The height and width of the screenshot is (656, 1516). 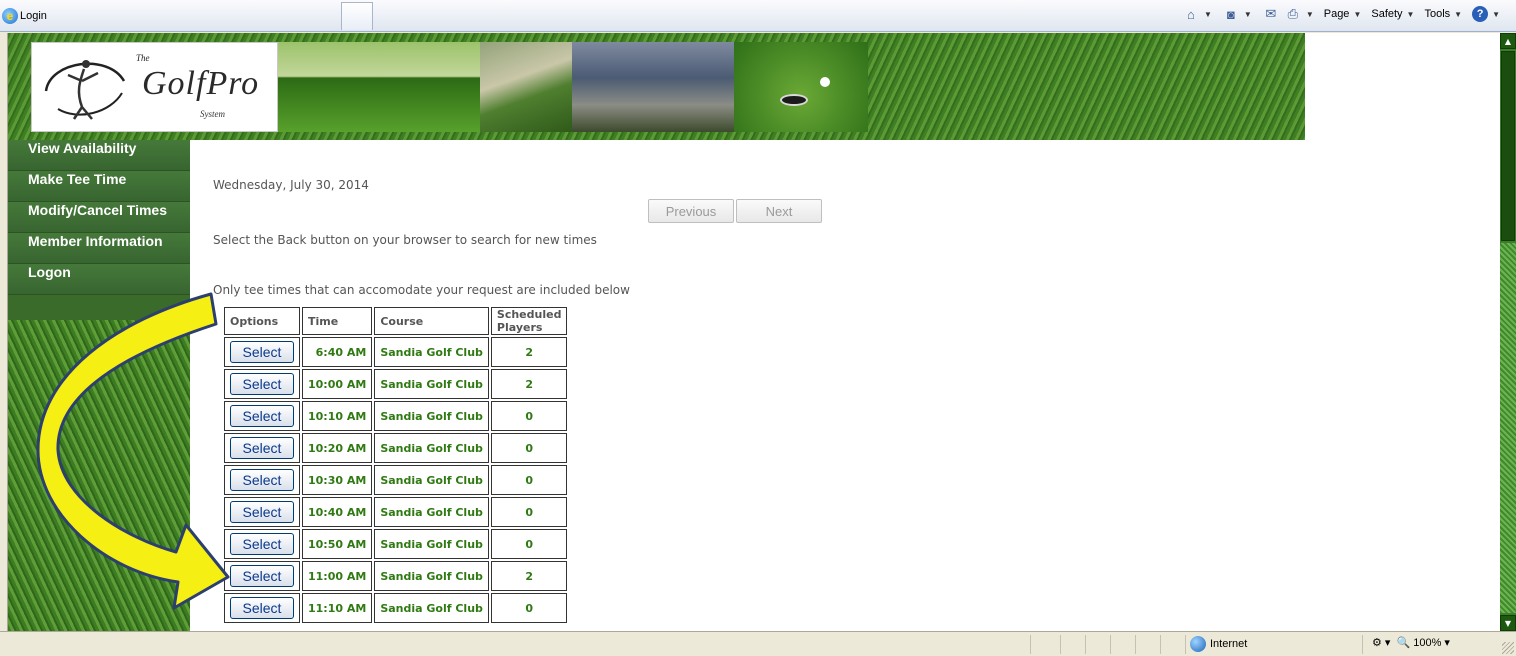 I want to click on window-left-border, so click(x=4, y=332).